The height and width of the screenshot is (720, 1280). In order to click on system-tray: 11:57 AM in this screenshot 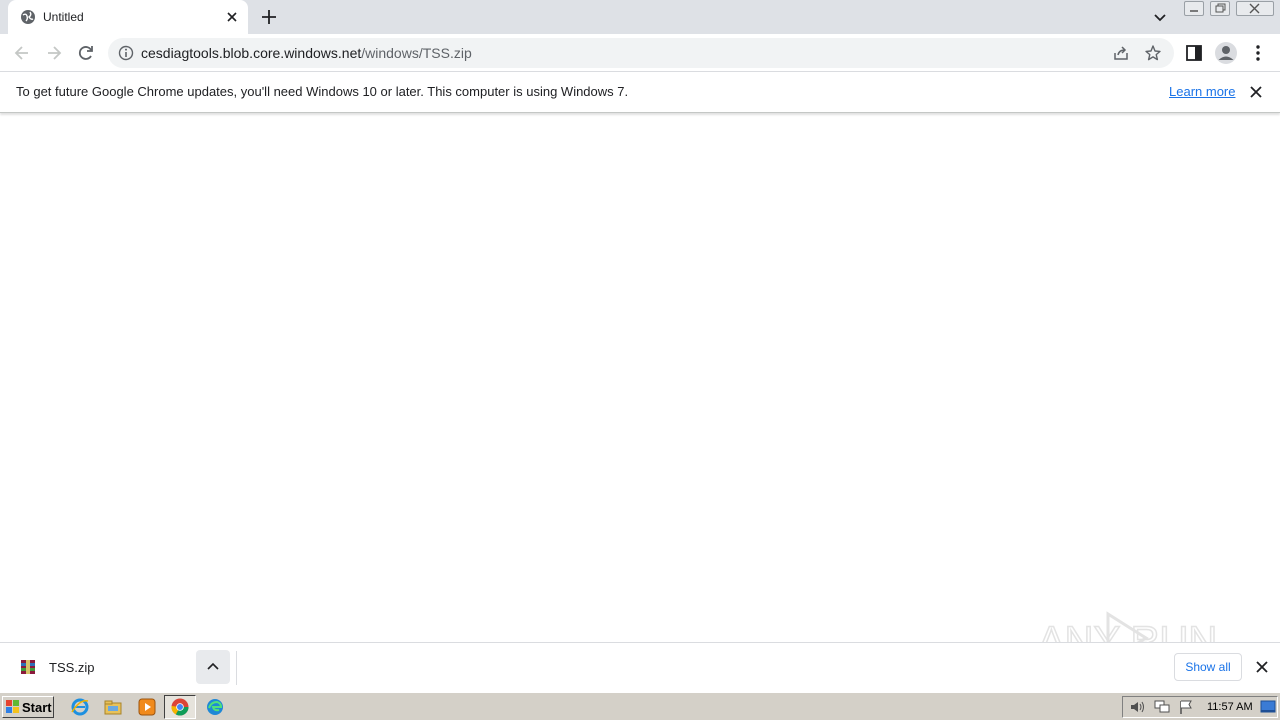, I will do `click(1200, 707)`.